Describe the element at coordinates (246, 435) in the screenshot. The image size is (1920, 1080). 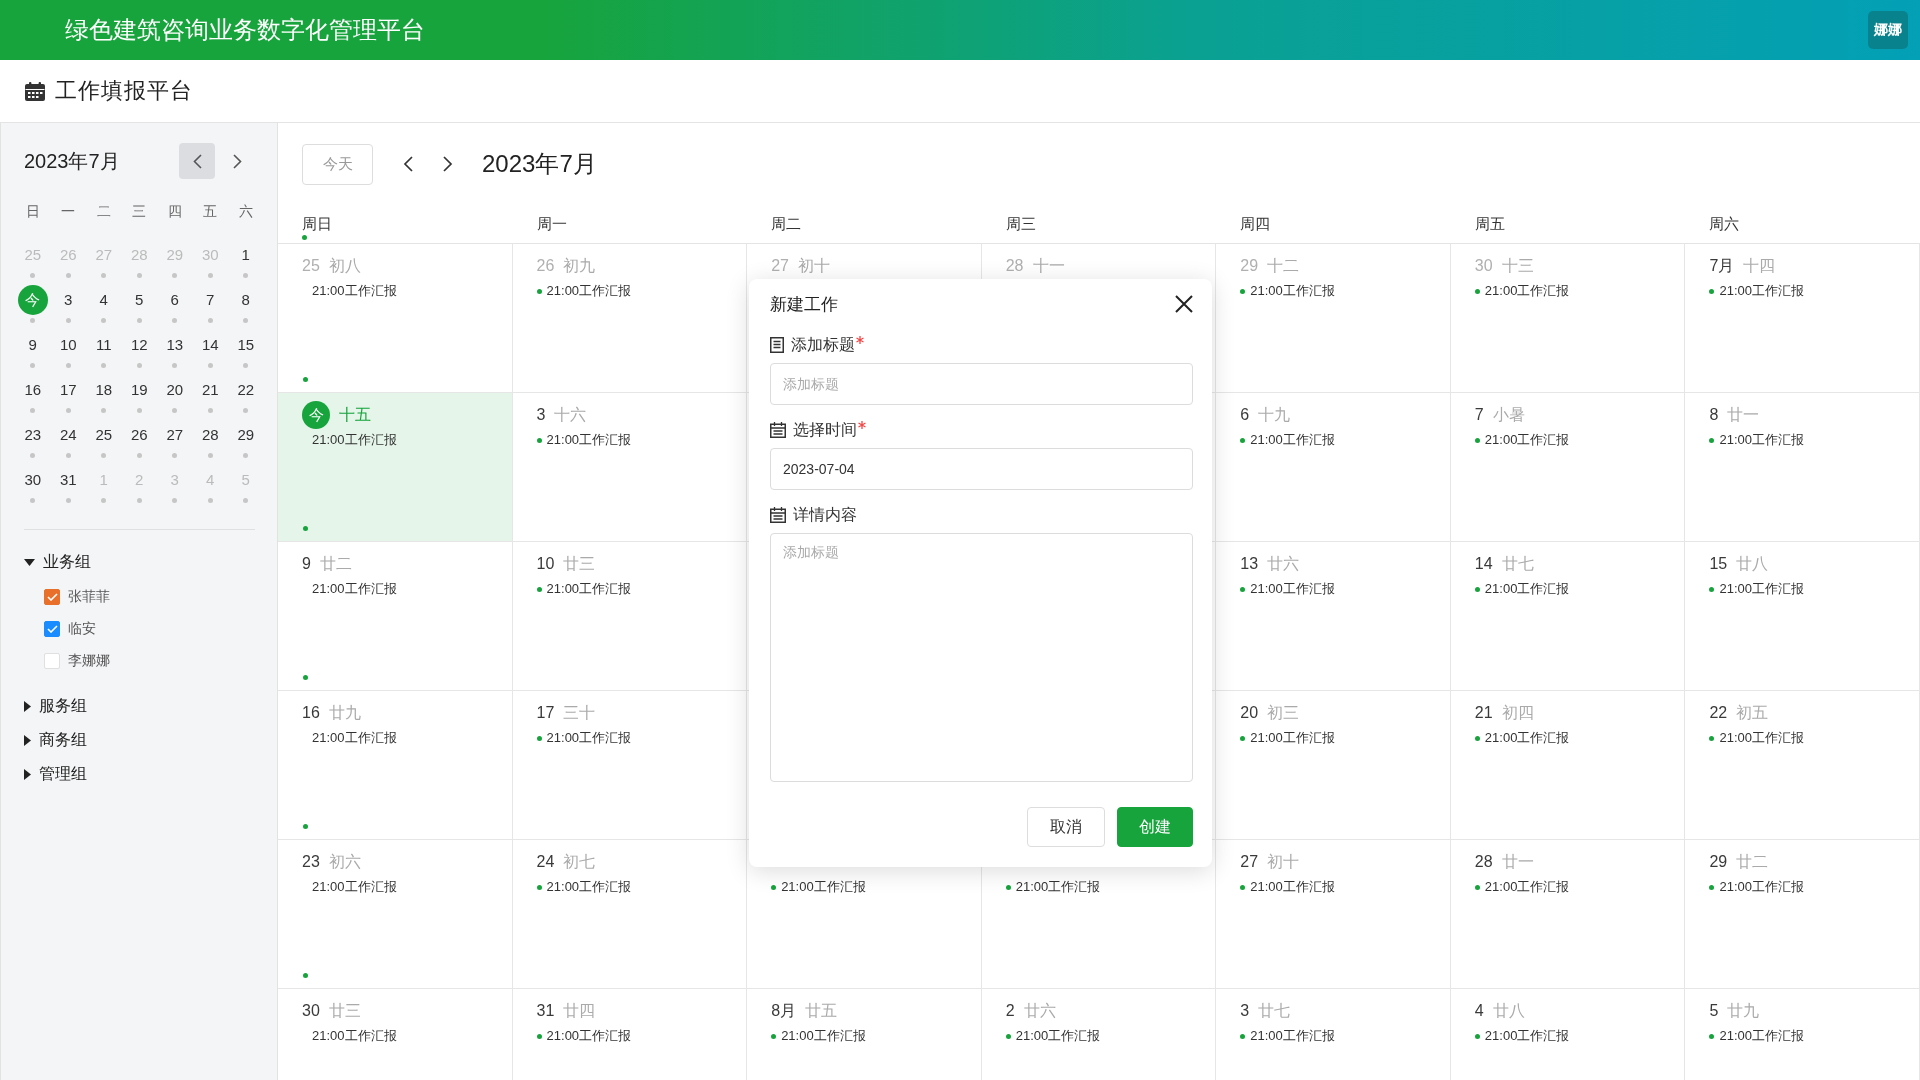
I see `date-number: 29` at that location.